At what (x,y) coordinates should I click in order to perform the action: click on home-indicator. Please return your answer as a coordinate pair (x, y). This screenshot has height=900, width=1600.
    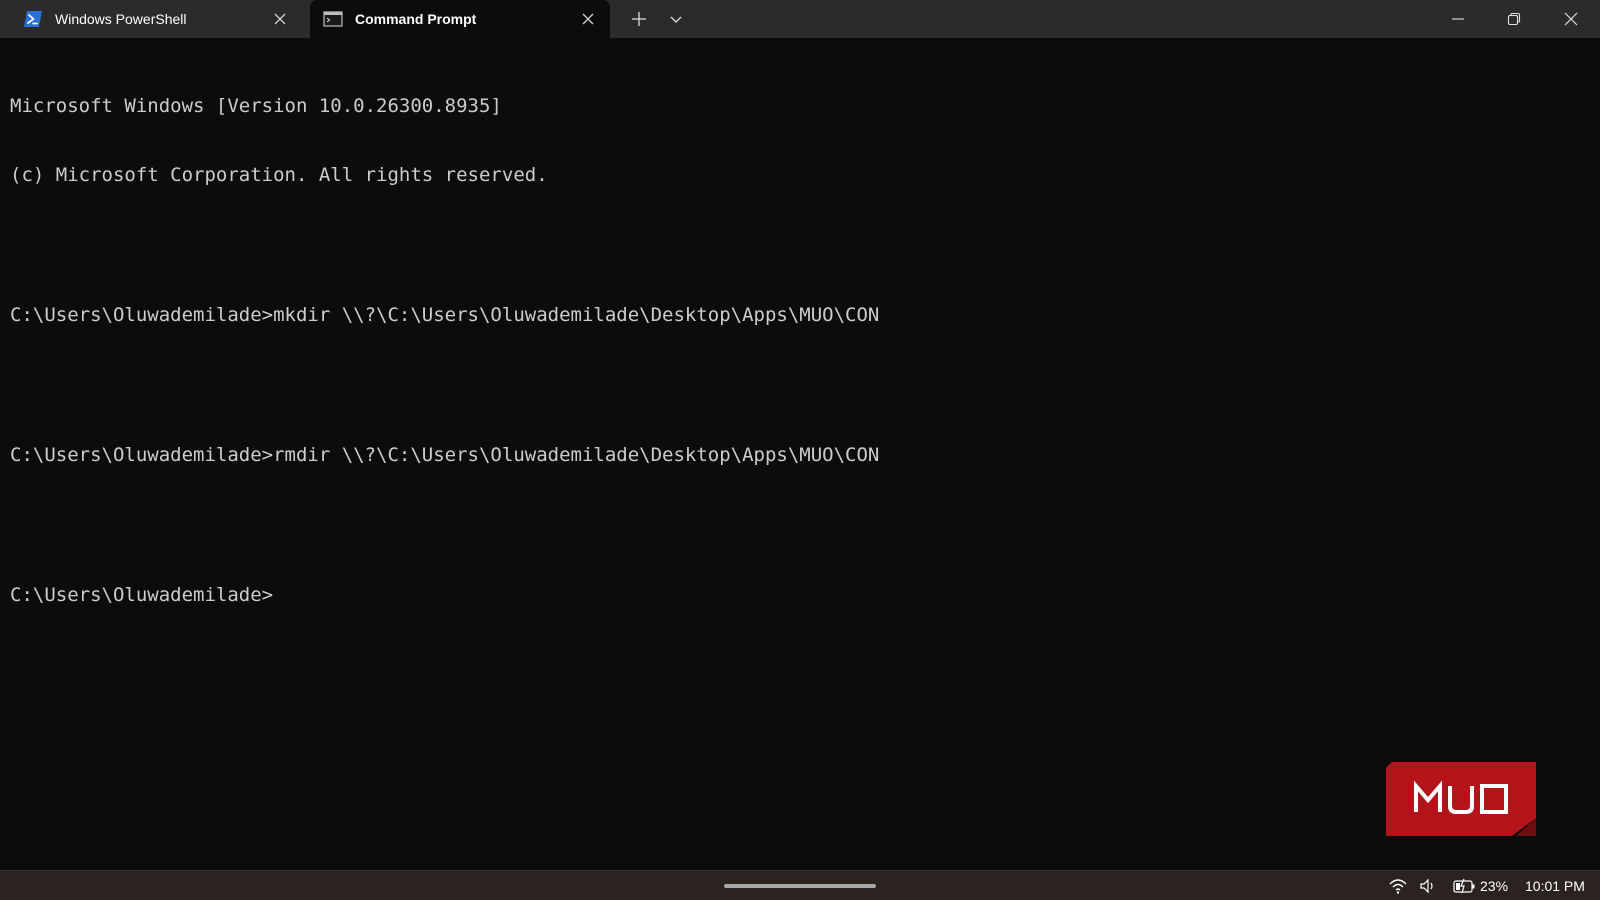
    Looking at the image, I should click on (800, 886).